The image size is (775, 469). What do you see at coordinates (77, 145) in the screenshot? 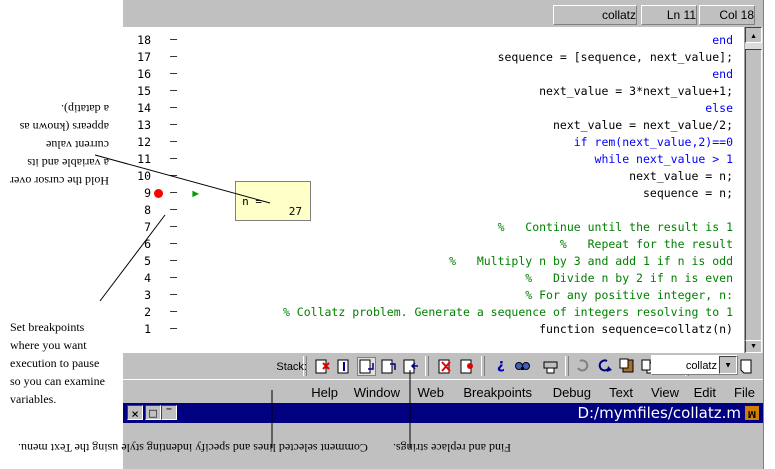
I see `annotation-line: current value` at bounding box center [77, 145].